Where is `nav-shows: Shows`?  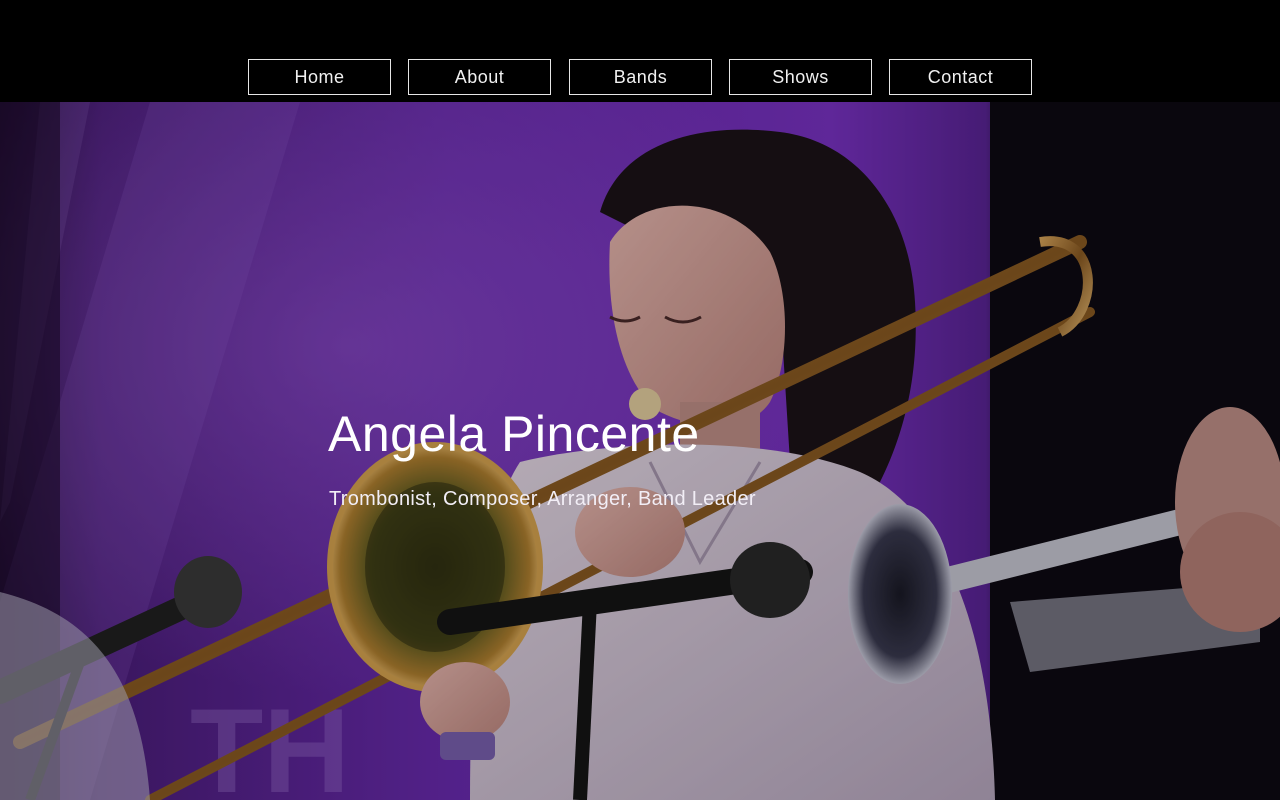
nav-shows: Shows is located at coordinates (800, 77).